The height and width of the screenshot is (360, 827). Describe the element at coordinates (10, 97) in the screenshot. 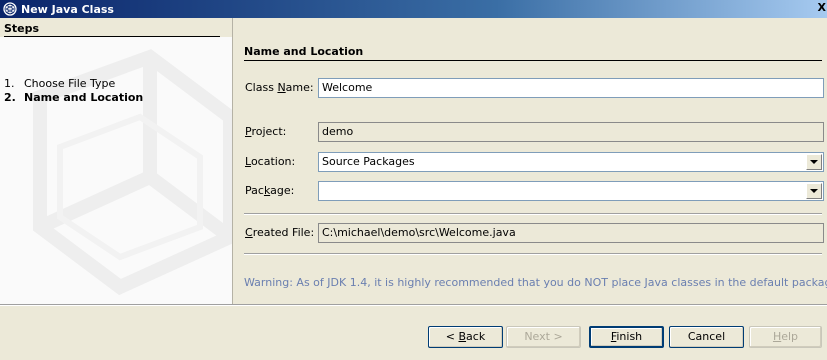

I see `step-number: 2.` at that location.